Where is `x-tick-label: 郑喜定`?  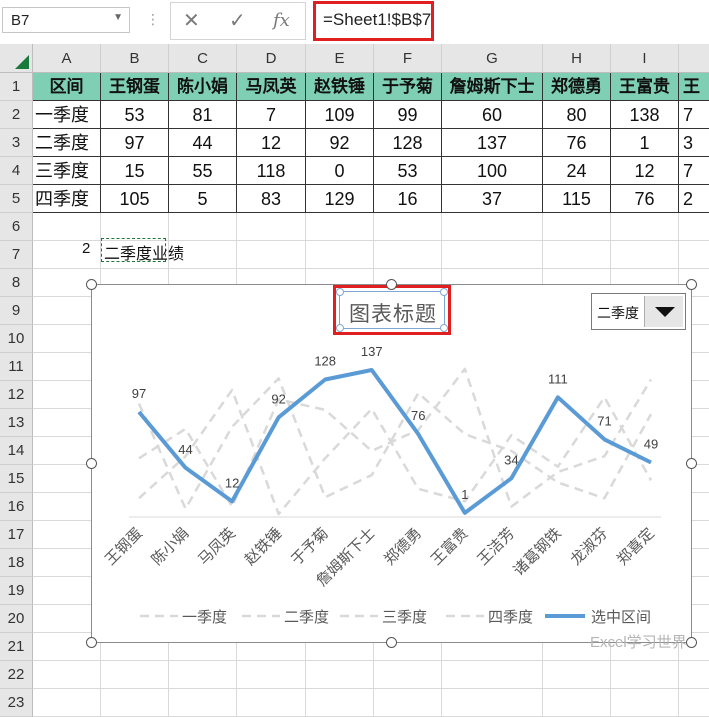 x-tick-label: 郑喜定 is located at coordinates (636, 547).